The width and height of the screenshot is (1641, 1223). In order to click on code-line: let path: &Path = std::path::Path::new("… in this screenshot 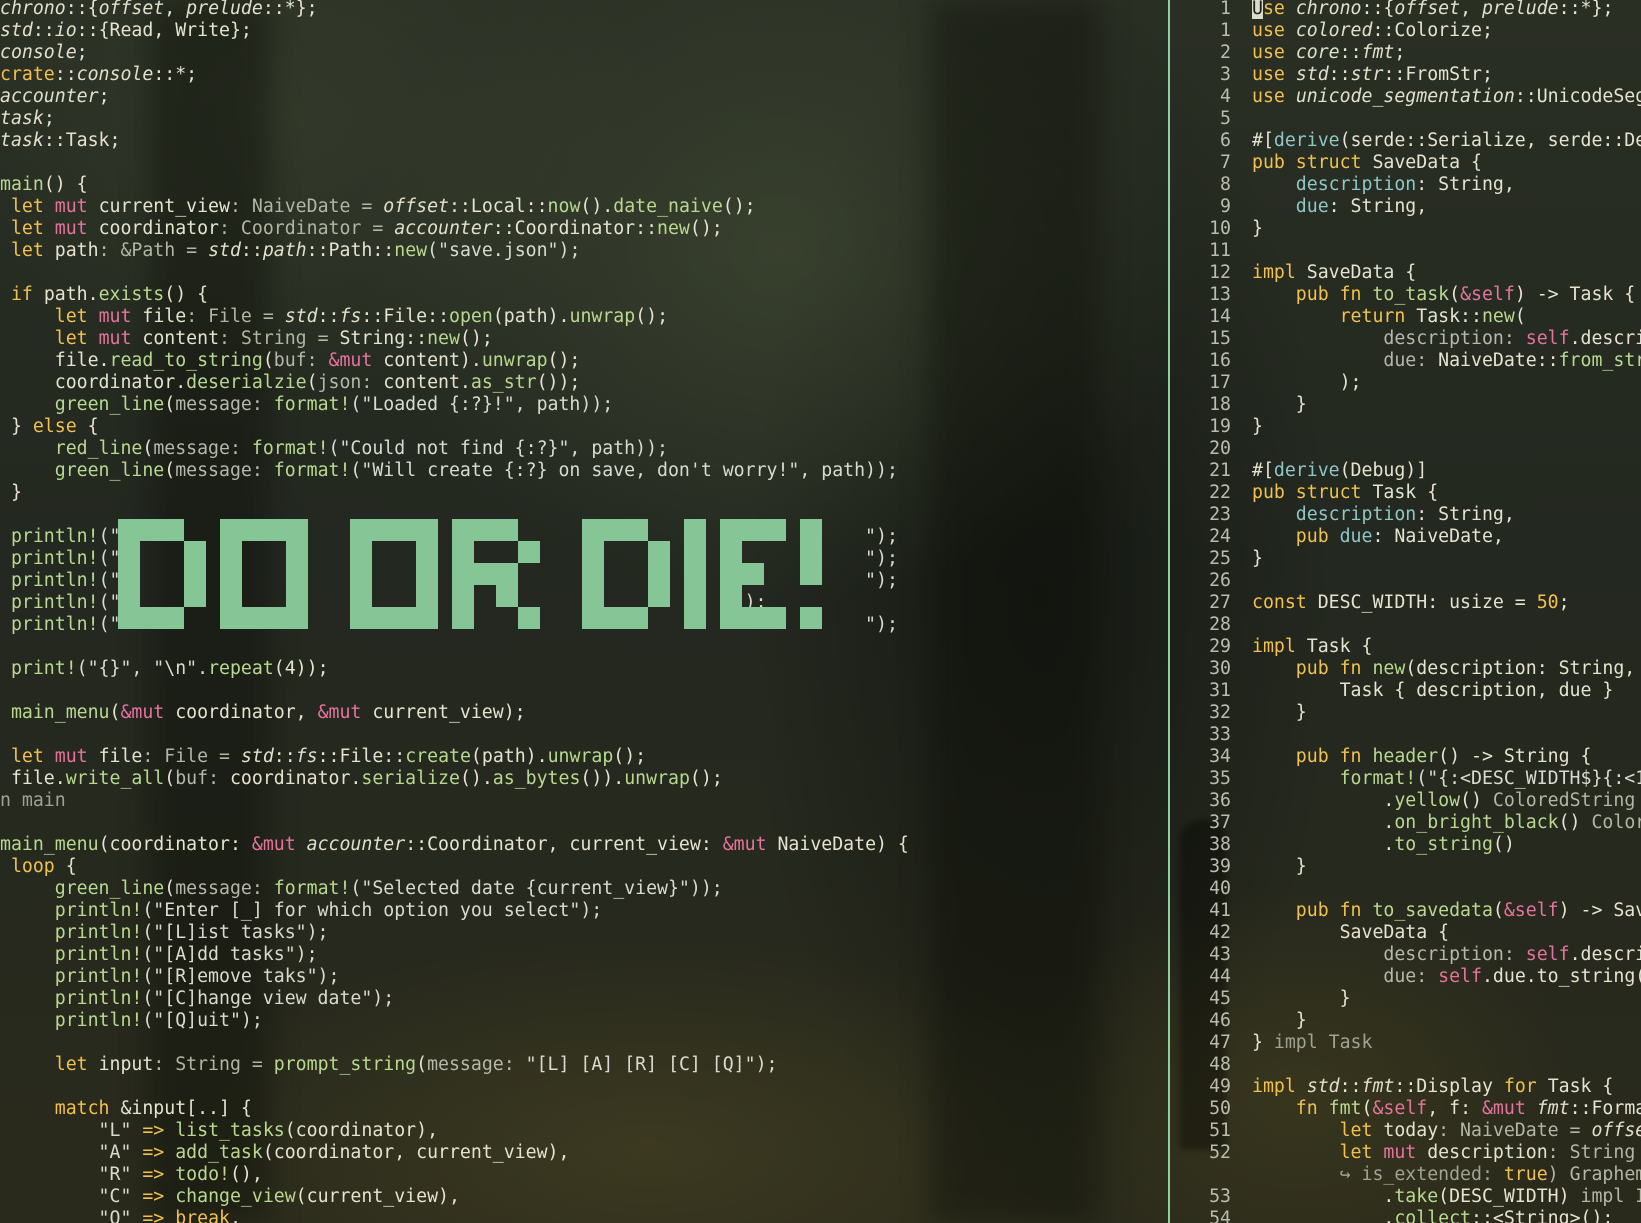, I will do `click(290, 251)`.